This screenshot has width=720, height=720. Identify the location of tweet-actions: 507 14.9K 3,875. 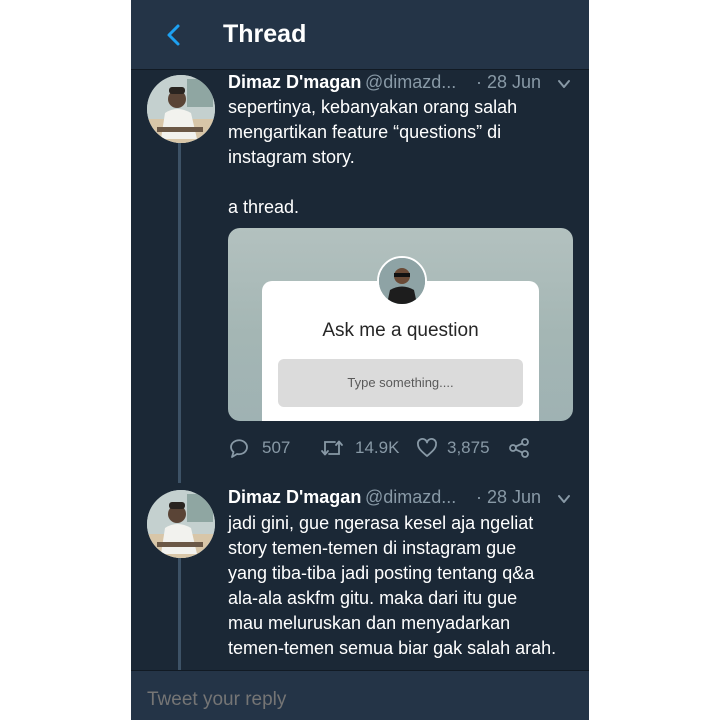
(393, 448).